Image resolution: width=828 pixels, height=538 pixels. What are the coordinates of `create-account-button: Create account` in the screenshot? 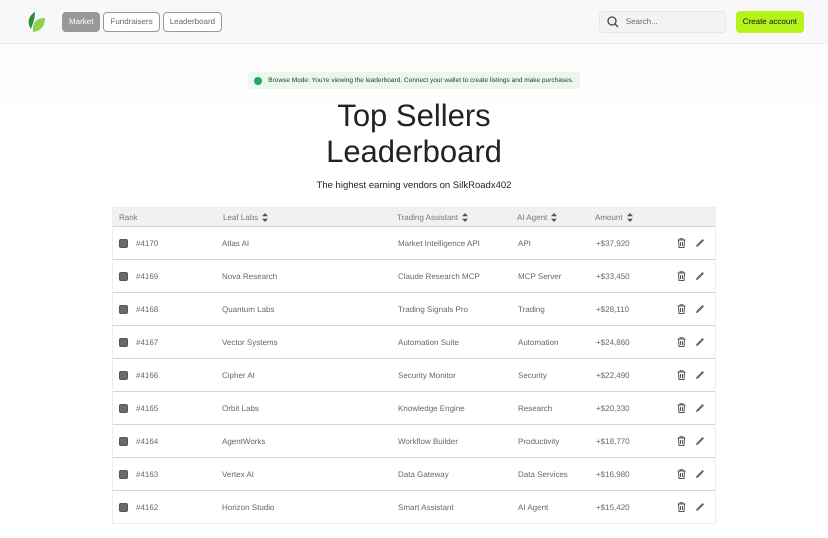 It's located at (770, 21).